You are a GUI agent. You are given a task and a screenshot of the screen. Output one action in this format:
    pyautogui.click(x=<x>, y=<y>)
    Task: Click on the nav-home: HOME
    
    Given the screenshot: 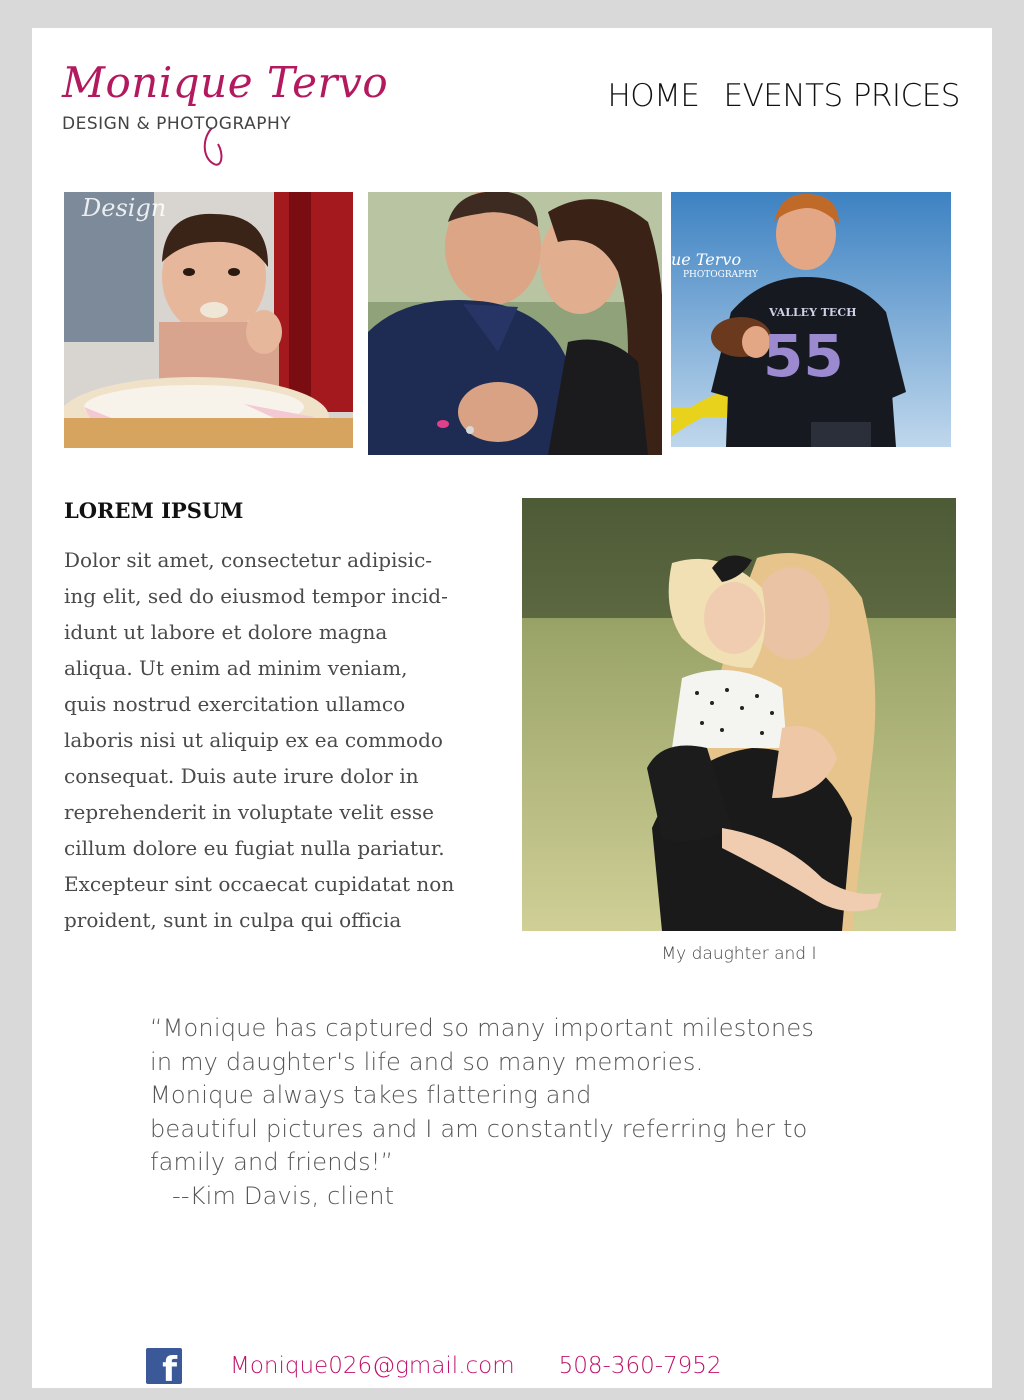 What is the action you would take?
    pyautogui.click(x=653, y=96)
    